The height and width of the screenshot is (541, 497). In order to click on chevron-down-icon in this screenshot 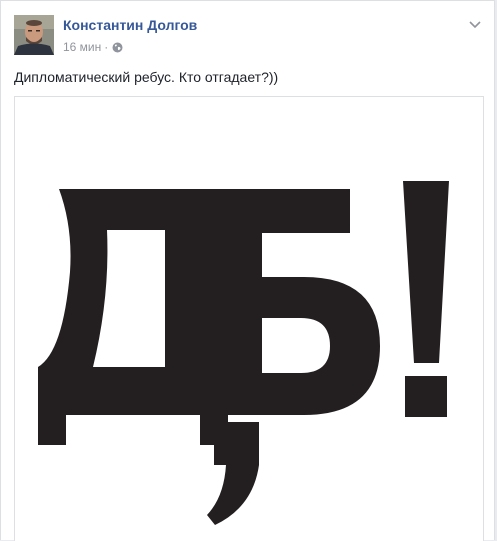, I will do `click(475, 23)`.